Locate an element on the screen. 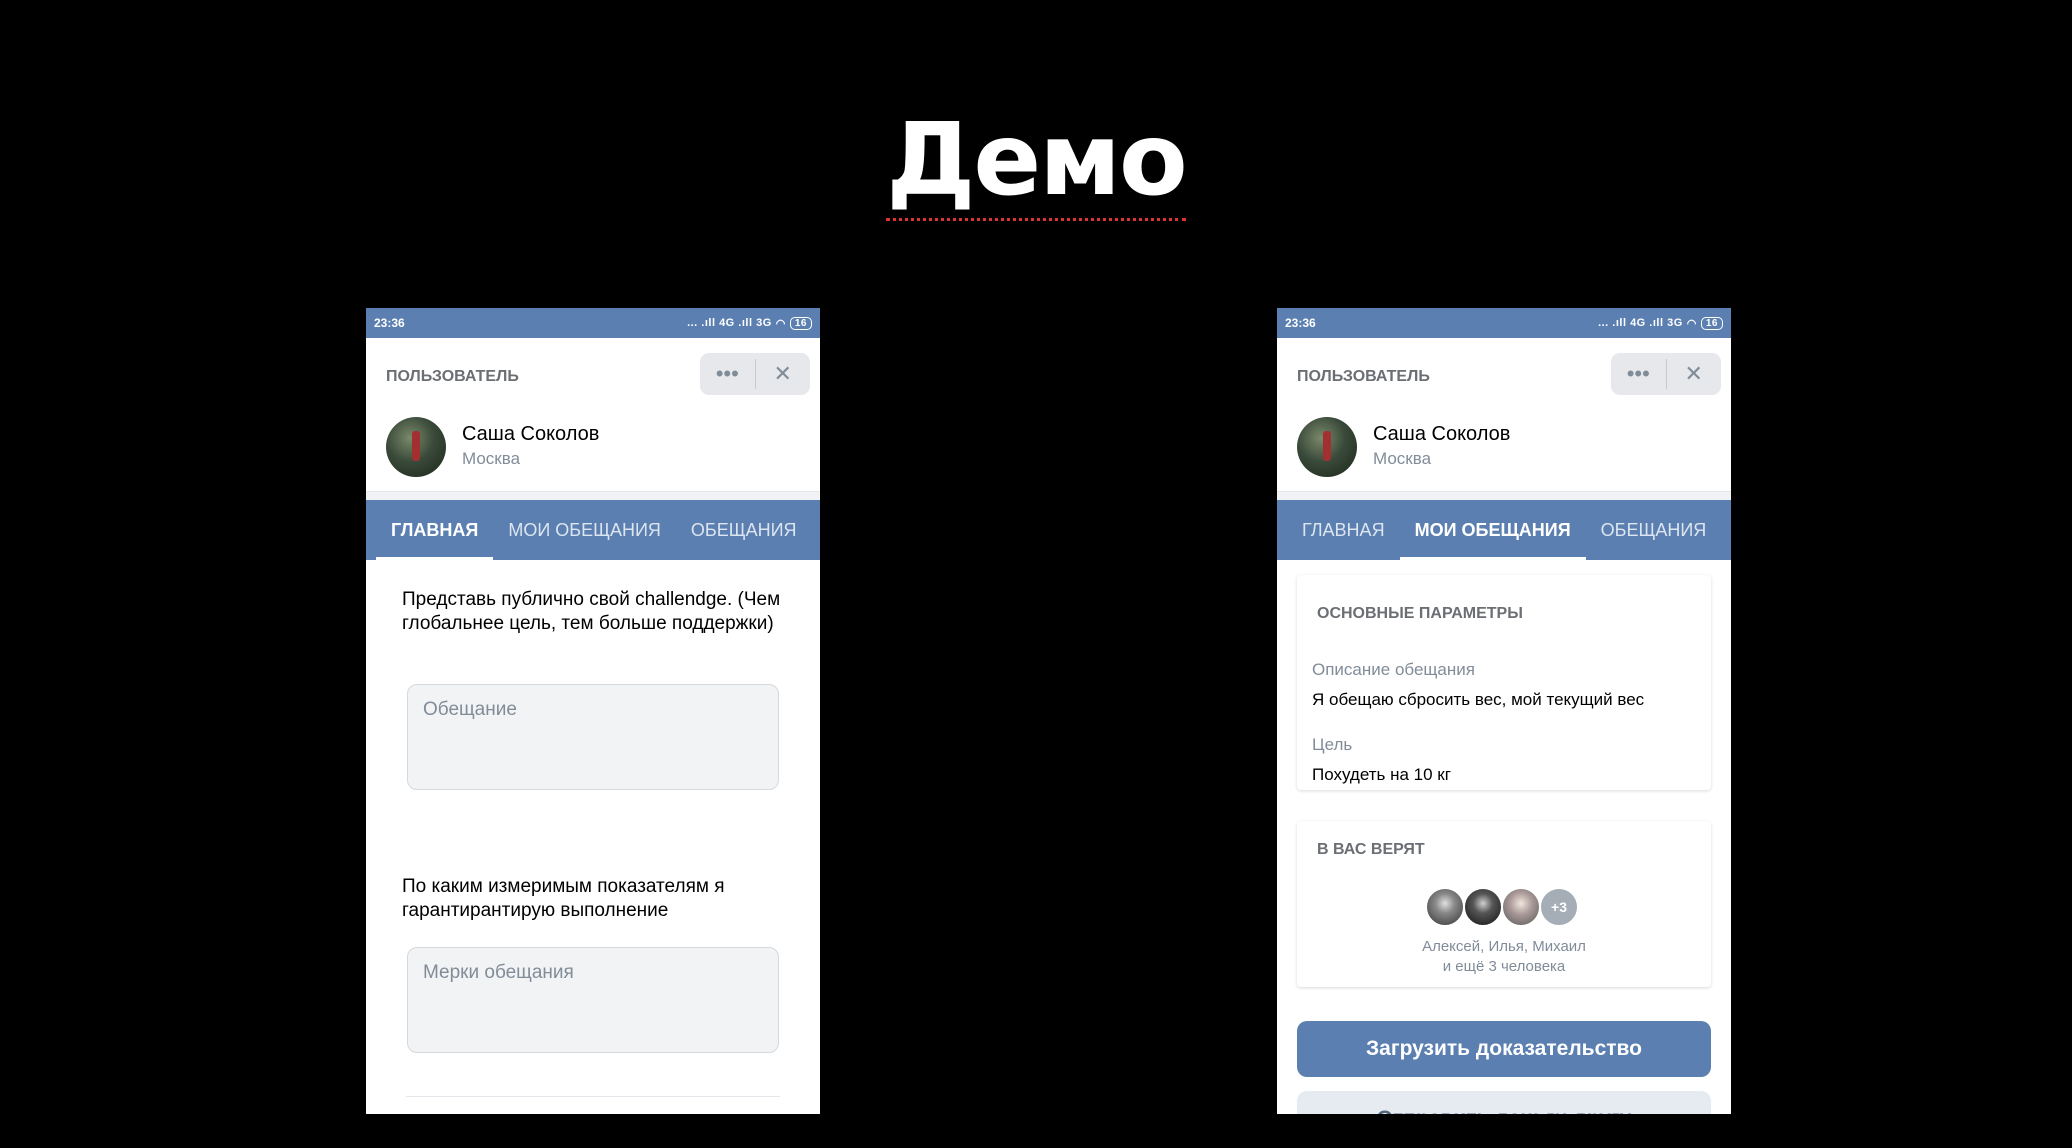 Image resolution: width=2072 pixels, height=1148 pixels. believers-more-text: и ещё 3 человека is located at coordinates (1504, 966).